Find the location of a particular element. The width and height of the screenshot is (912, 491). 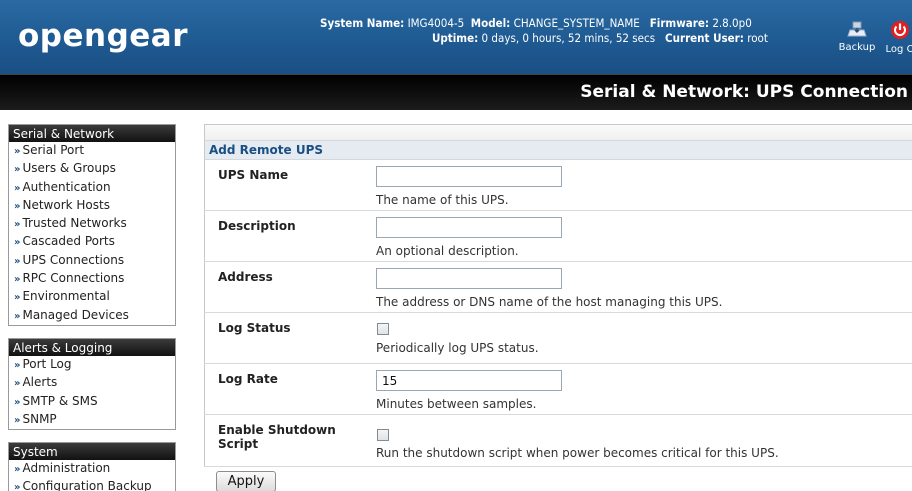

uptime-value: 0 days, 0 hours, 52 mins, 52 secs is located at coordinates (568, 38).